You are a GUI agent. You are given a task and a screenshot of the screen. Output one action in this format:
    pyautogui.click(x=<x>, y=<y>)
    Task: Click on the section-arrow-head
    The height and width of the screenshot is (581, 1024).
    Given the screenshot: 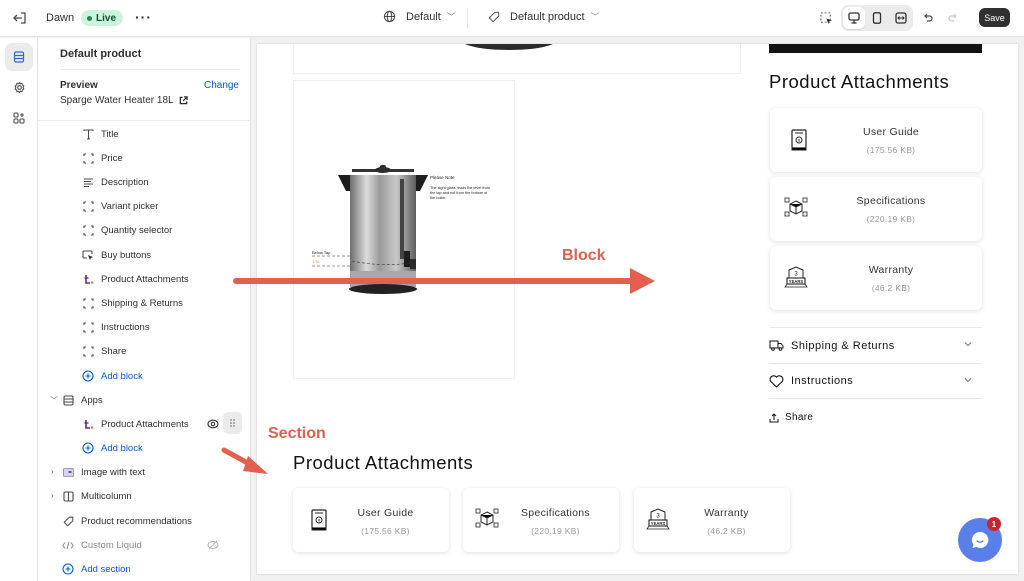 What is the action you would take?
    pyautogui.click(x=255, y=465)
    